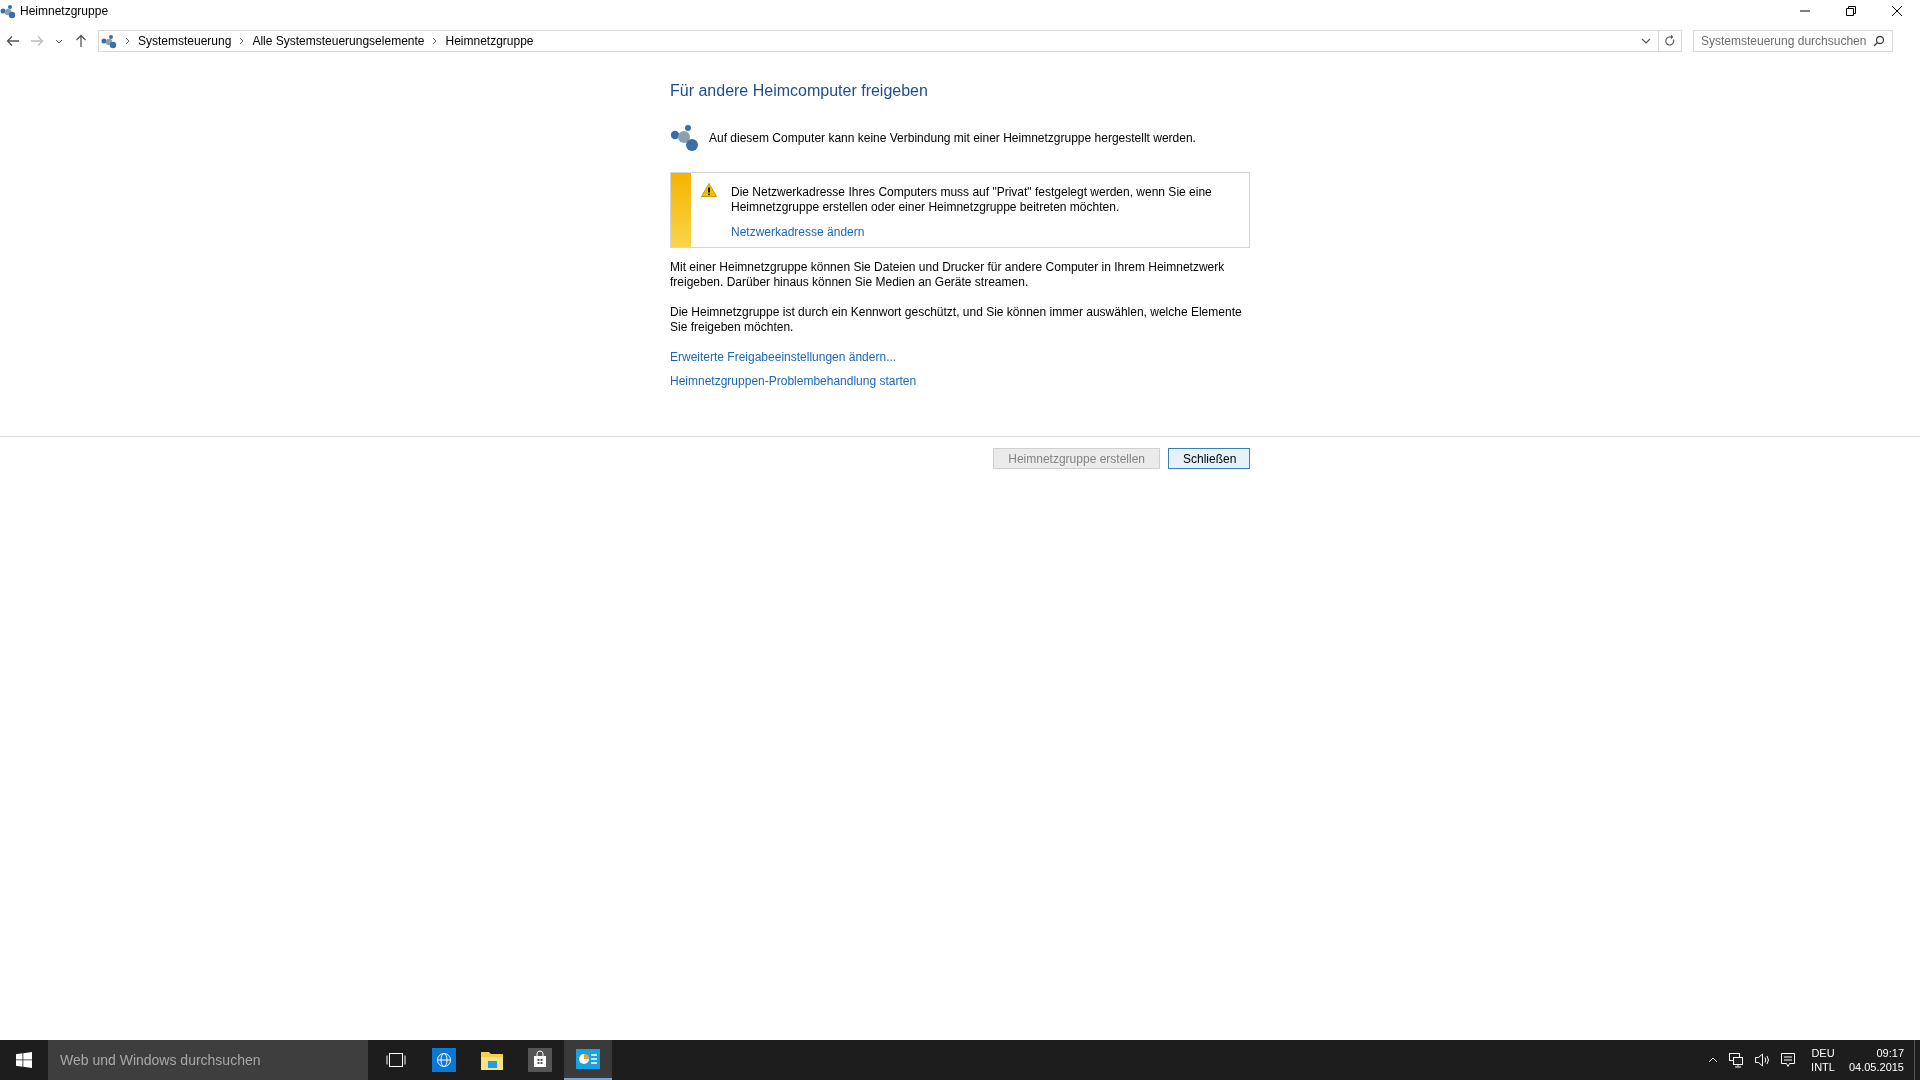 The width and height of the screenshot is (1920, 1080). What do you see at coordinates (208, 1060) in the screenshot?
I see `taskbar-search-field: Web und Windows durchsuchen` at bounding box center [208, 1060].